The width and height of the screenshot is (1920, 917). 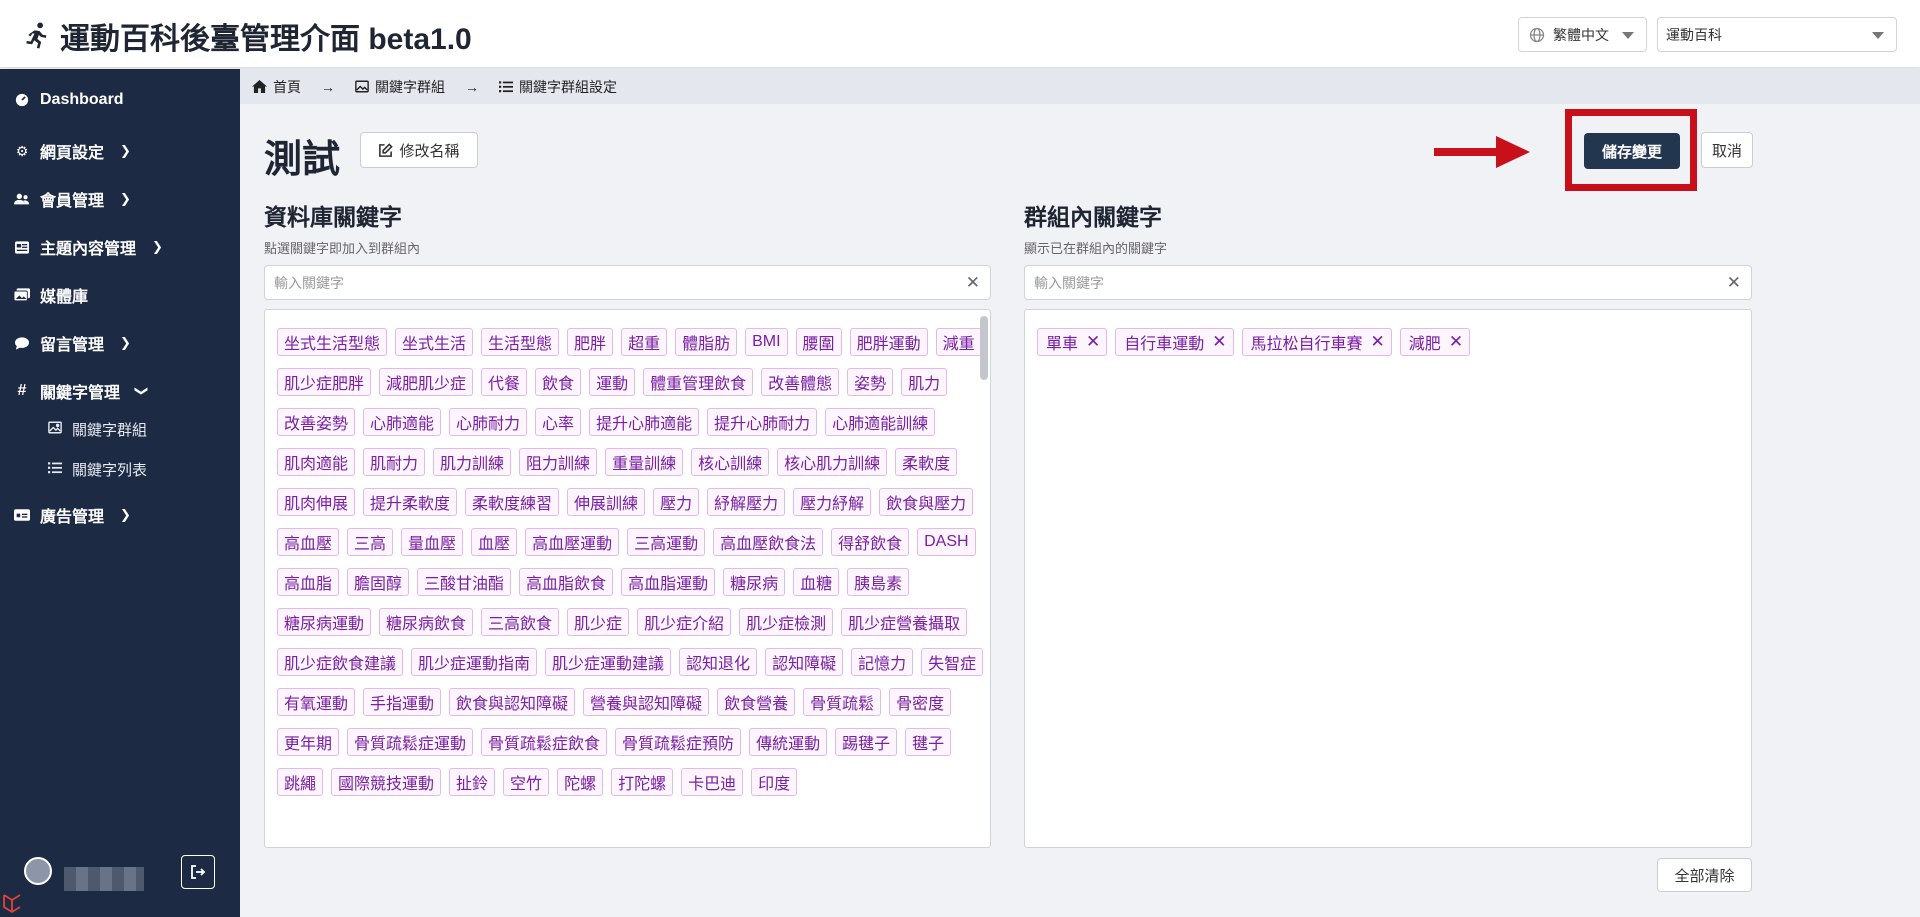 What do you see at coordinates (730, 462) in the screenshot?
I see `keyword-tag: 核心訓練` at bounding box center [730, 462].